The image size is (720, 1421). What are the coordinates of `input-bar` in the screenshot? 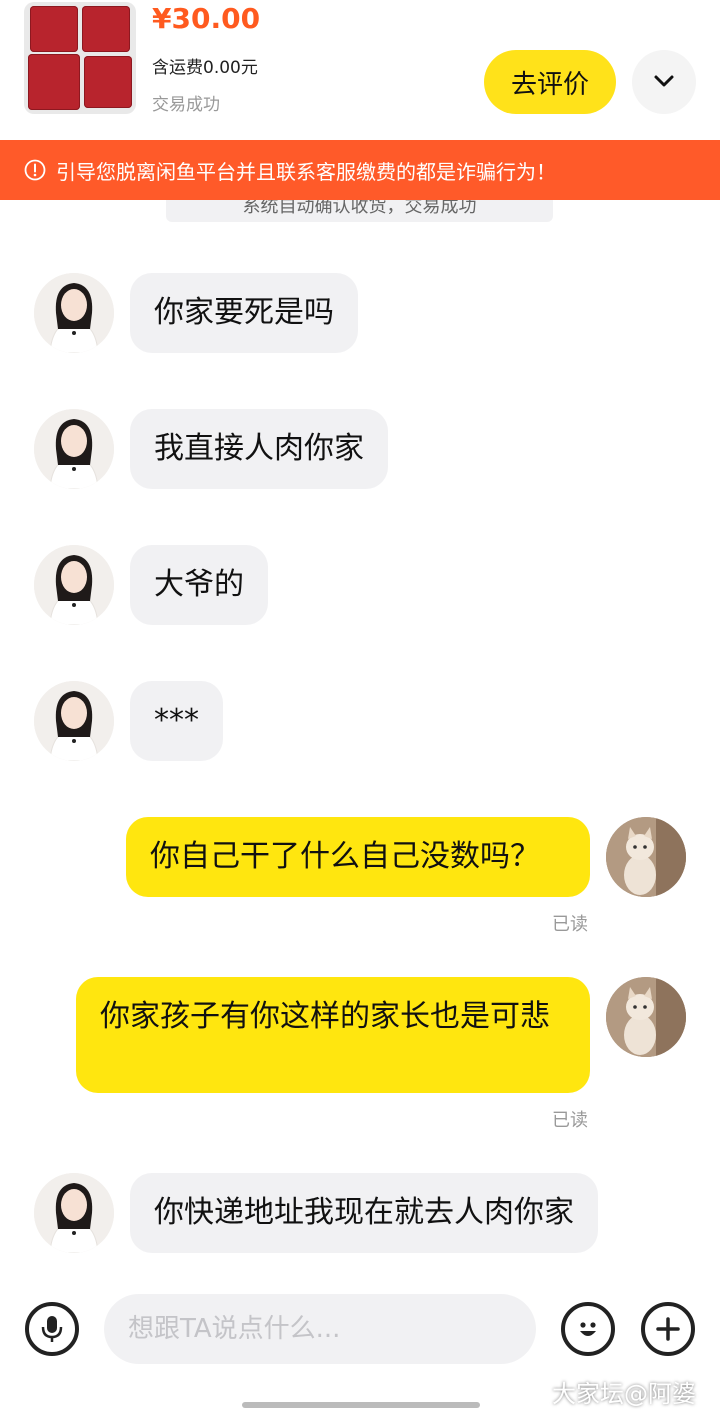 It's located at (360, 1330).